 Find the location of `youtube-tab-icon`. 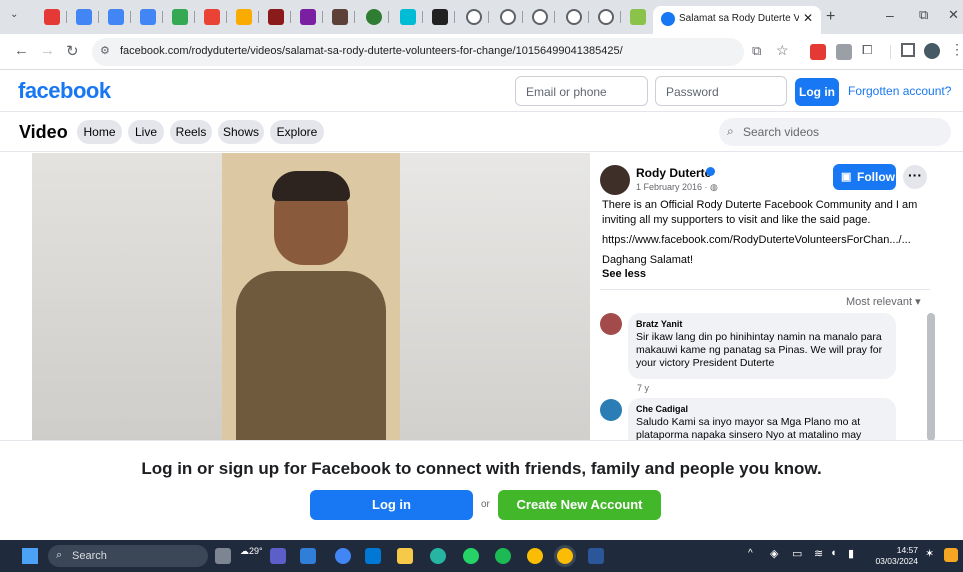

youtube-tab-icon is located at coordinates (52, 17).